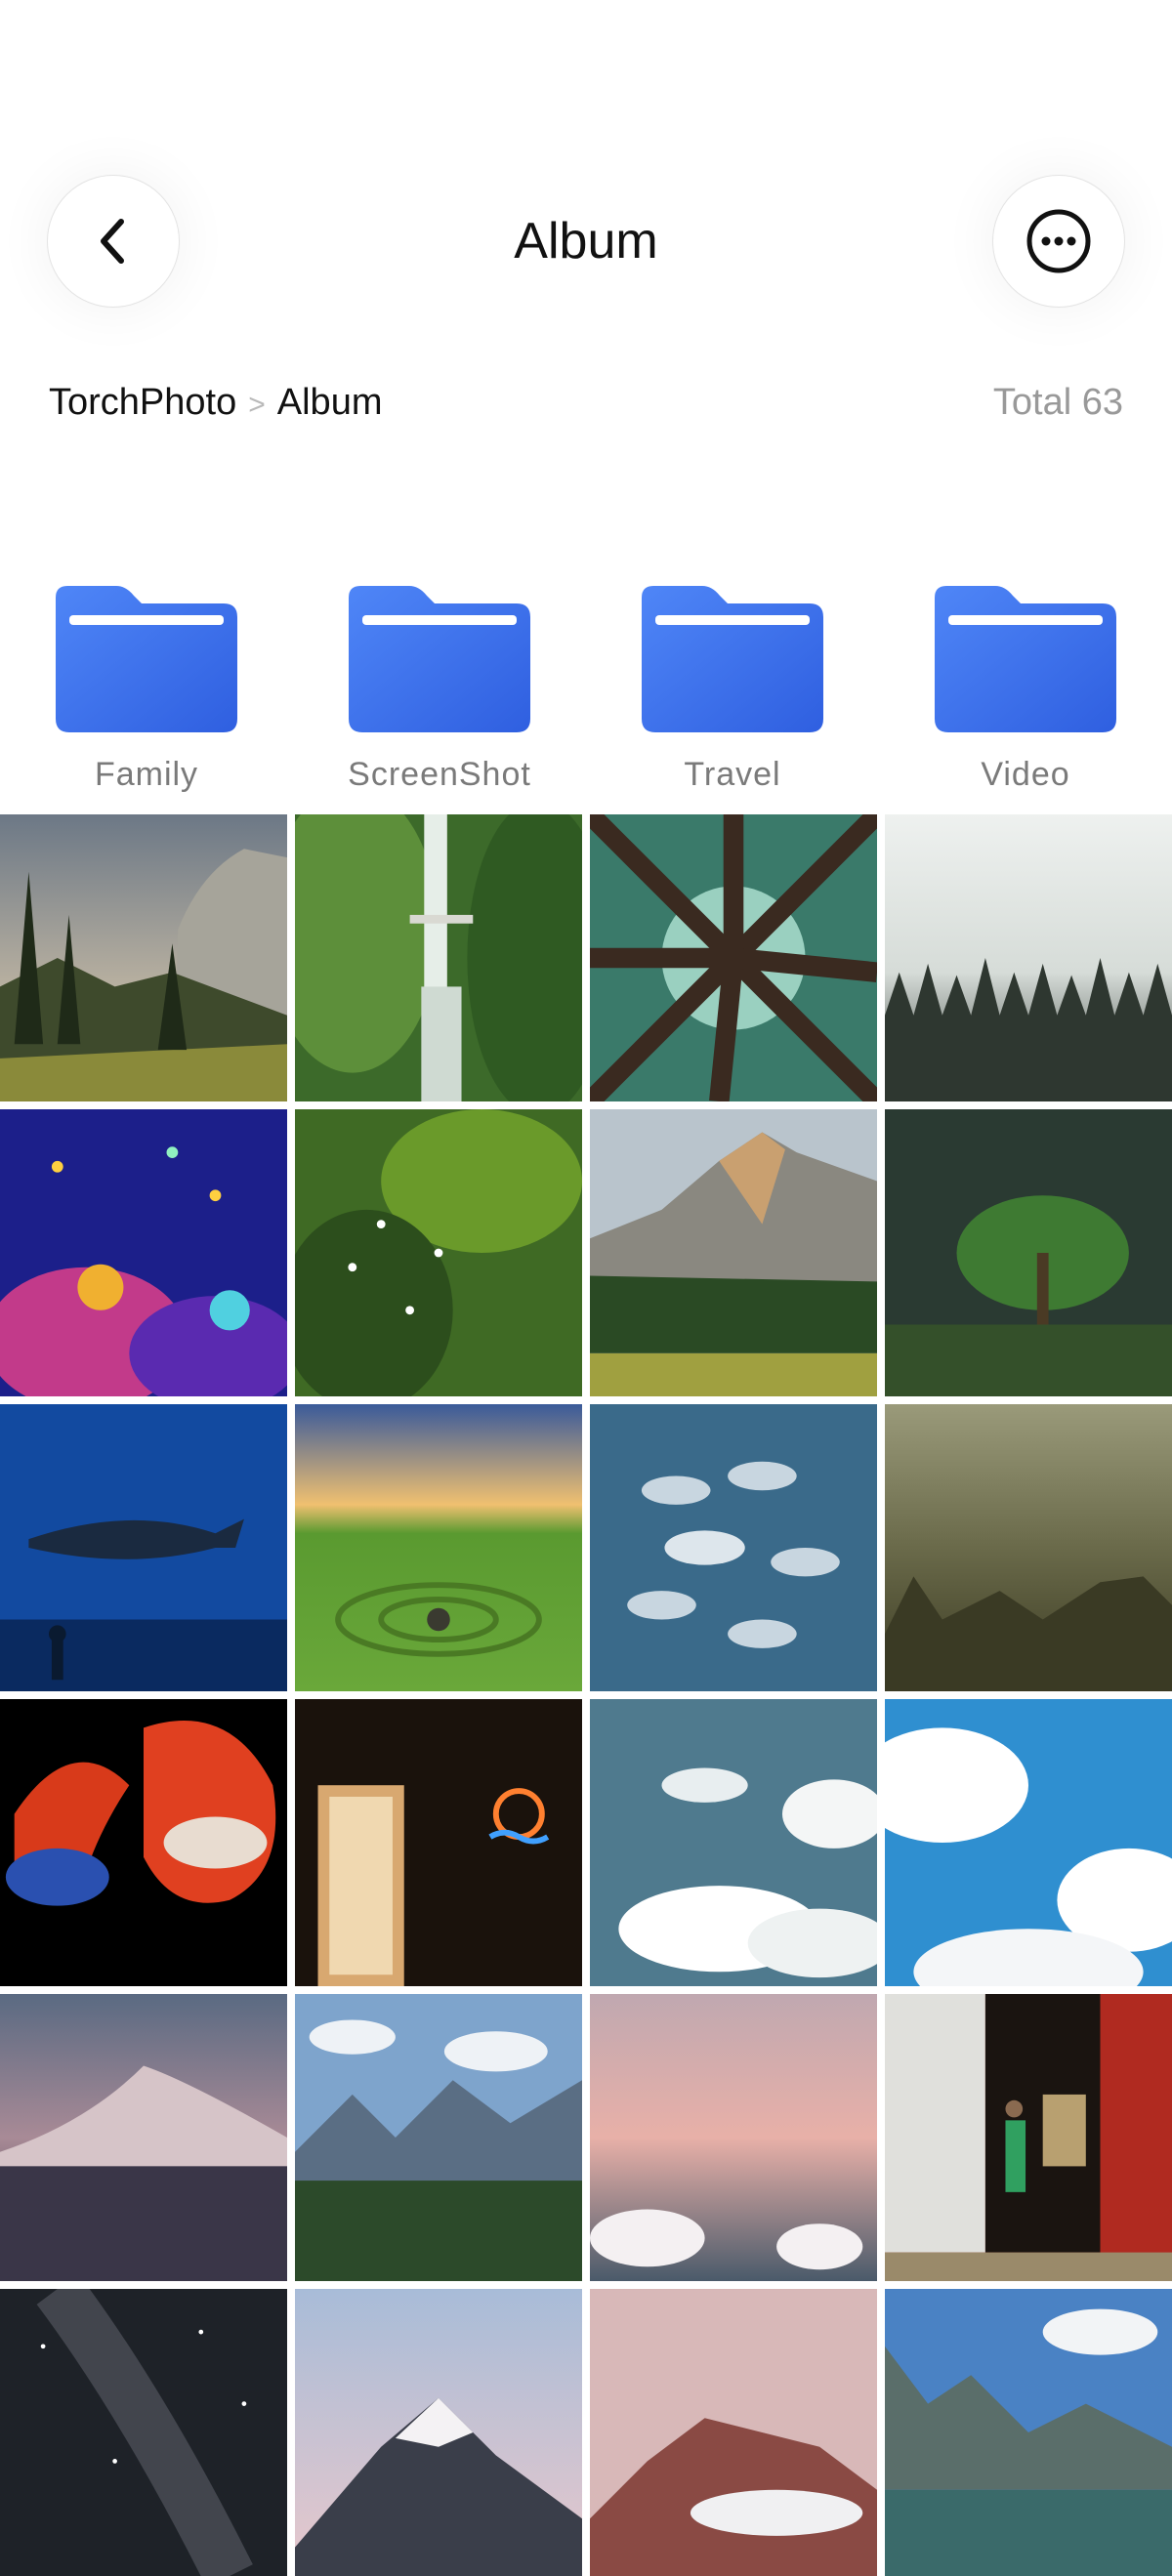 This screenshot has height=2576, width=1172. Describe the element at coordinates (1025, 775) in the screenshot. I see `folder-label: Video` at that location.